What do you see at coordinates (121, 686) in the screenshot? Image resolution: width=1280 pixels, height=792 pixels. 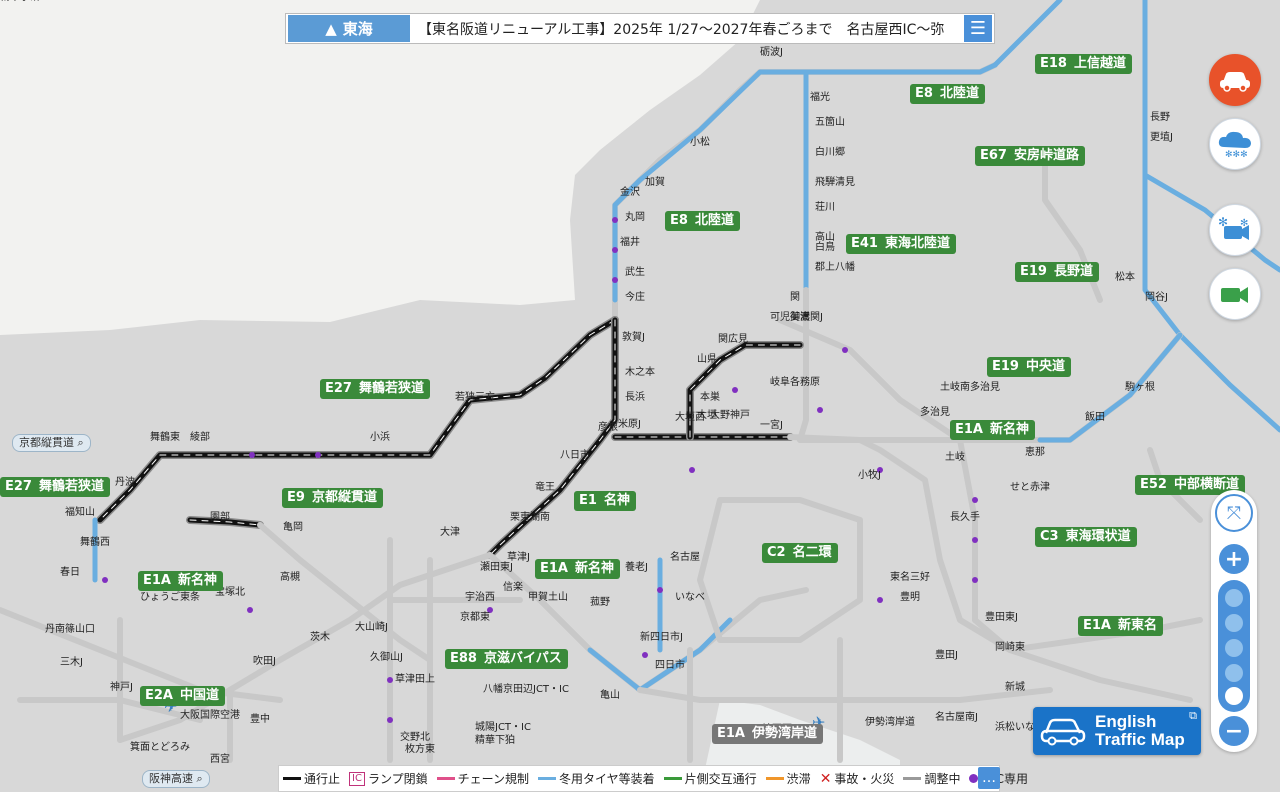 I see `place-label: 神戸J` at bounding box center [121, 686].